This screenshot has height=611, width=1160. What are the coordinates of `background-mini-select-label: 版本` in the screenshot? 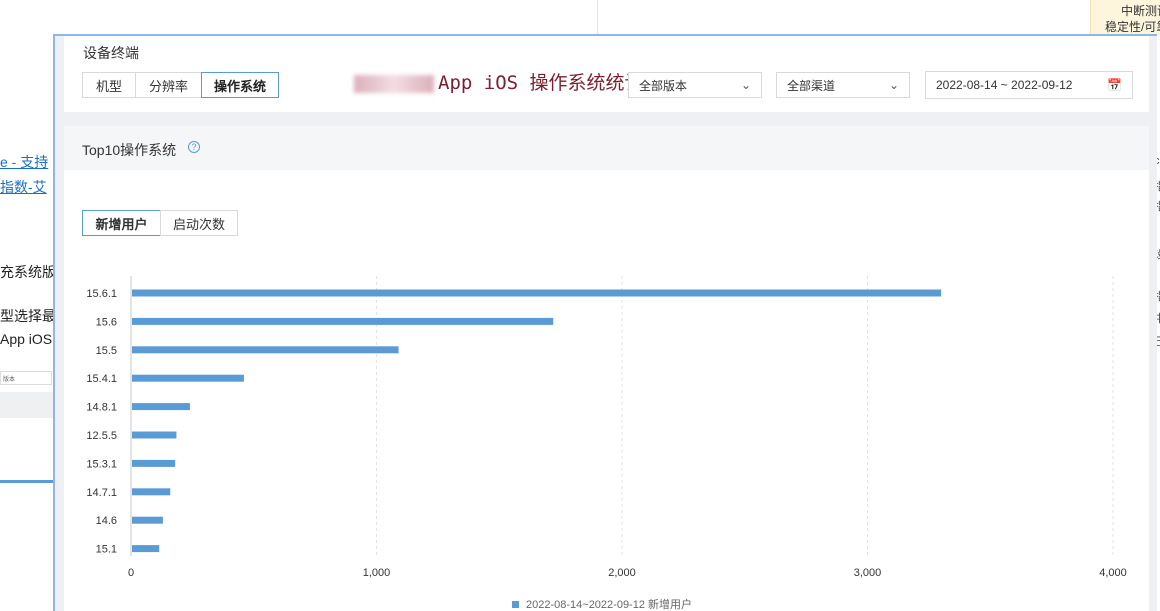 It's located at (9, 380).